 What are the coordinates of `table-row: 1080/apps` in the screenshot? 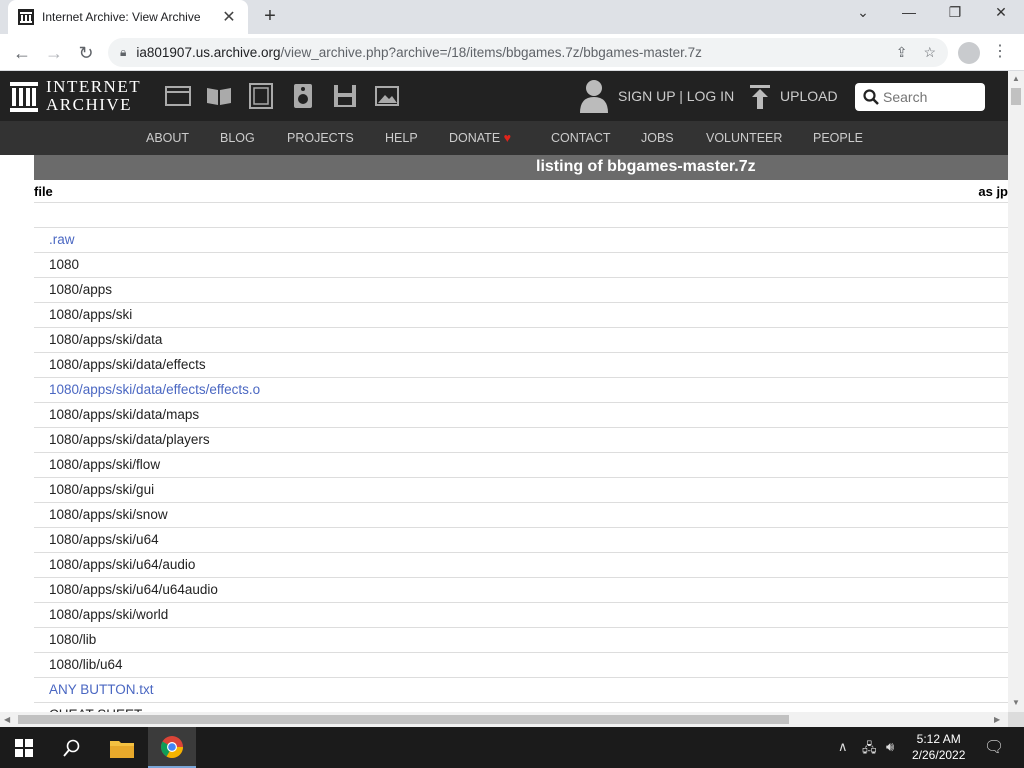 It's located at (521, 290).